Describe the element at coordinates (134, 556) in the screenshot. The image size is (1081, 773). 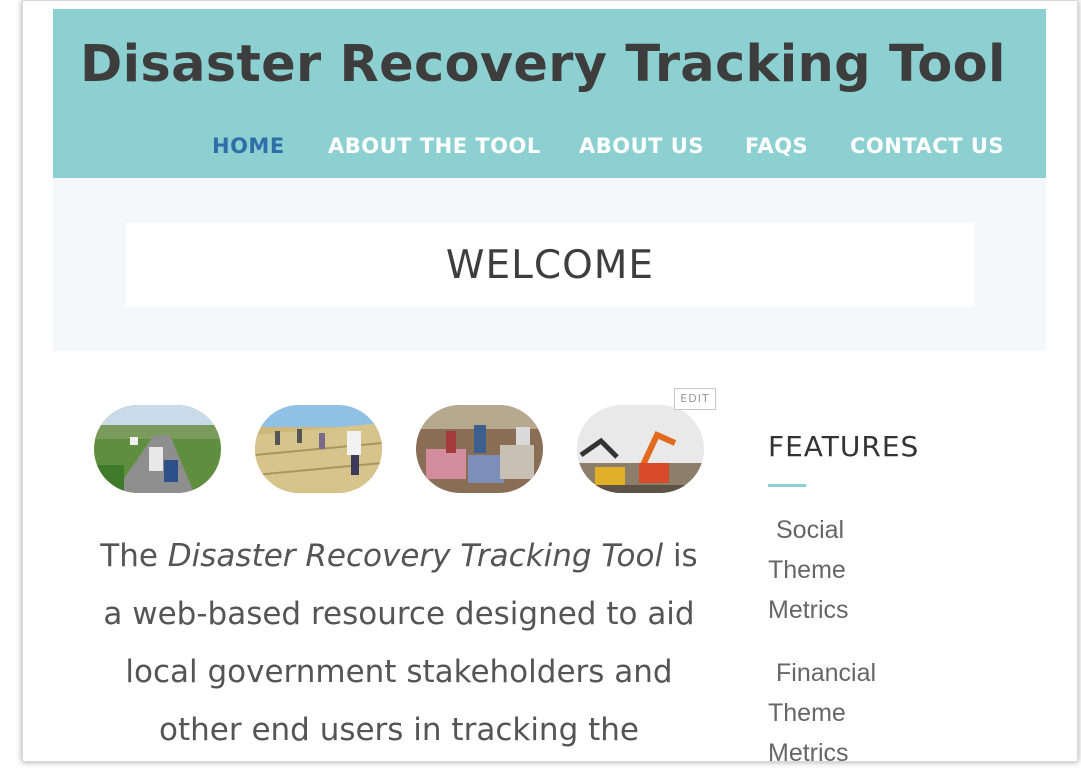
I see `intro-prefix: The` at that location.